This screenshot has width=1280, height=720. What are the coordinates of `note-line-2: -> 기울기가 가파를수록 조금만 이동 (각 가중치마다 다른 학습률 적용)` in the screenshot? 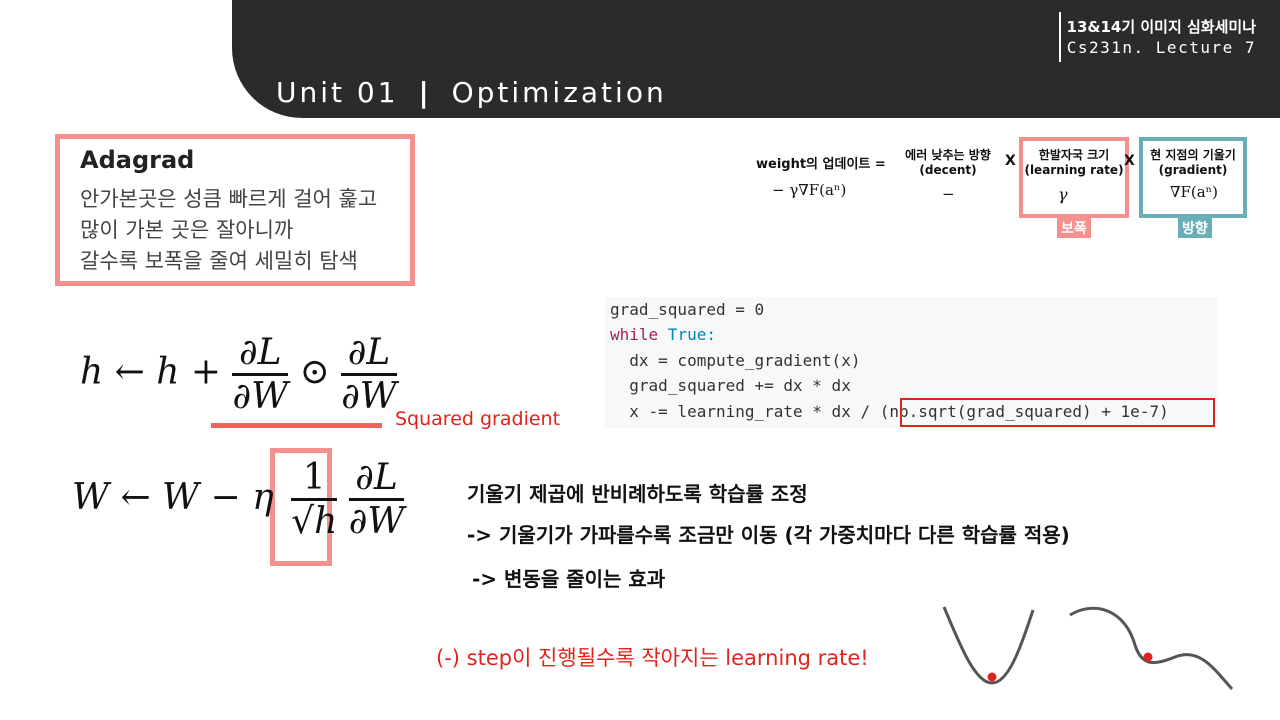 It's located at (768, 535).